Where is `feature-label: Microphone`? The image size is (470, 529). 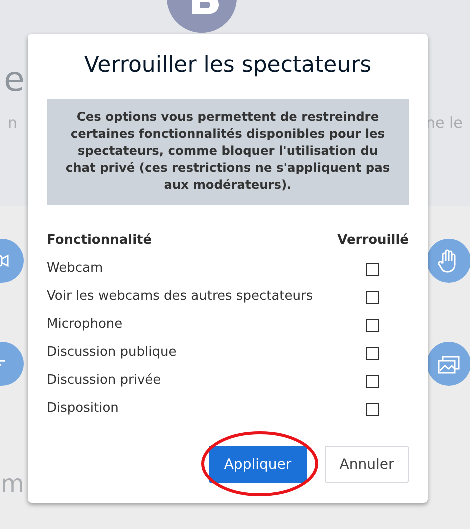
feature-label: Microphone is located at coordinates (85, 325).